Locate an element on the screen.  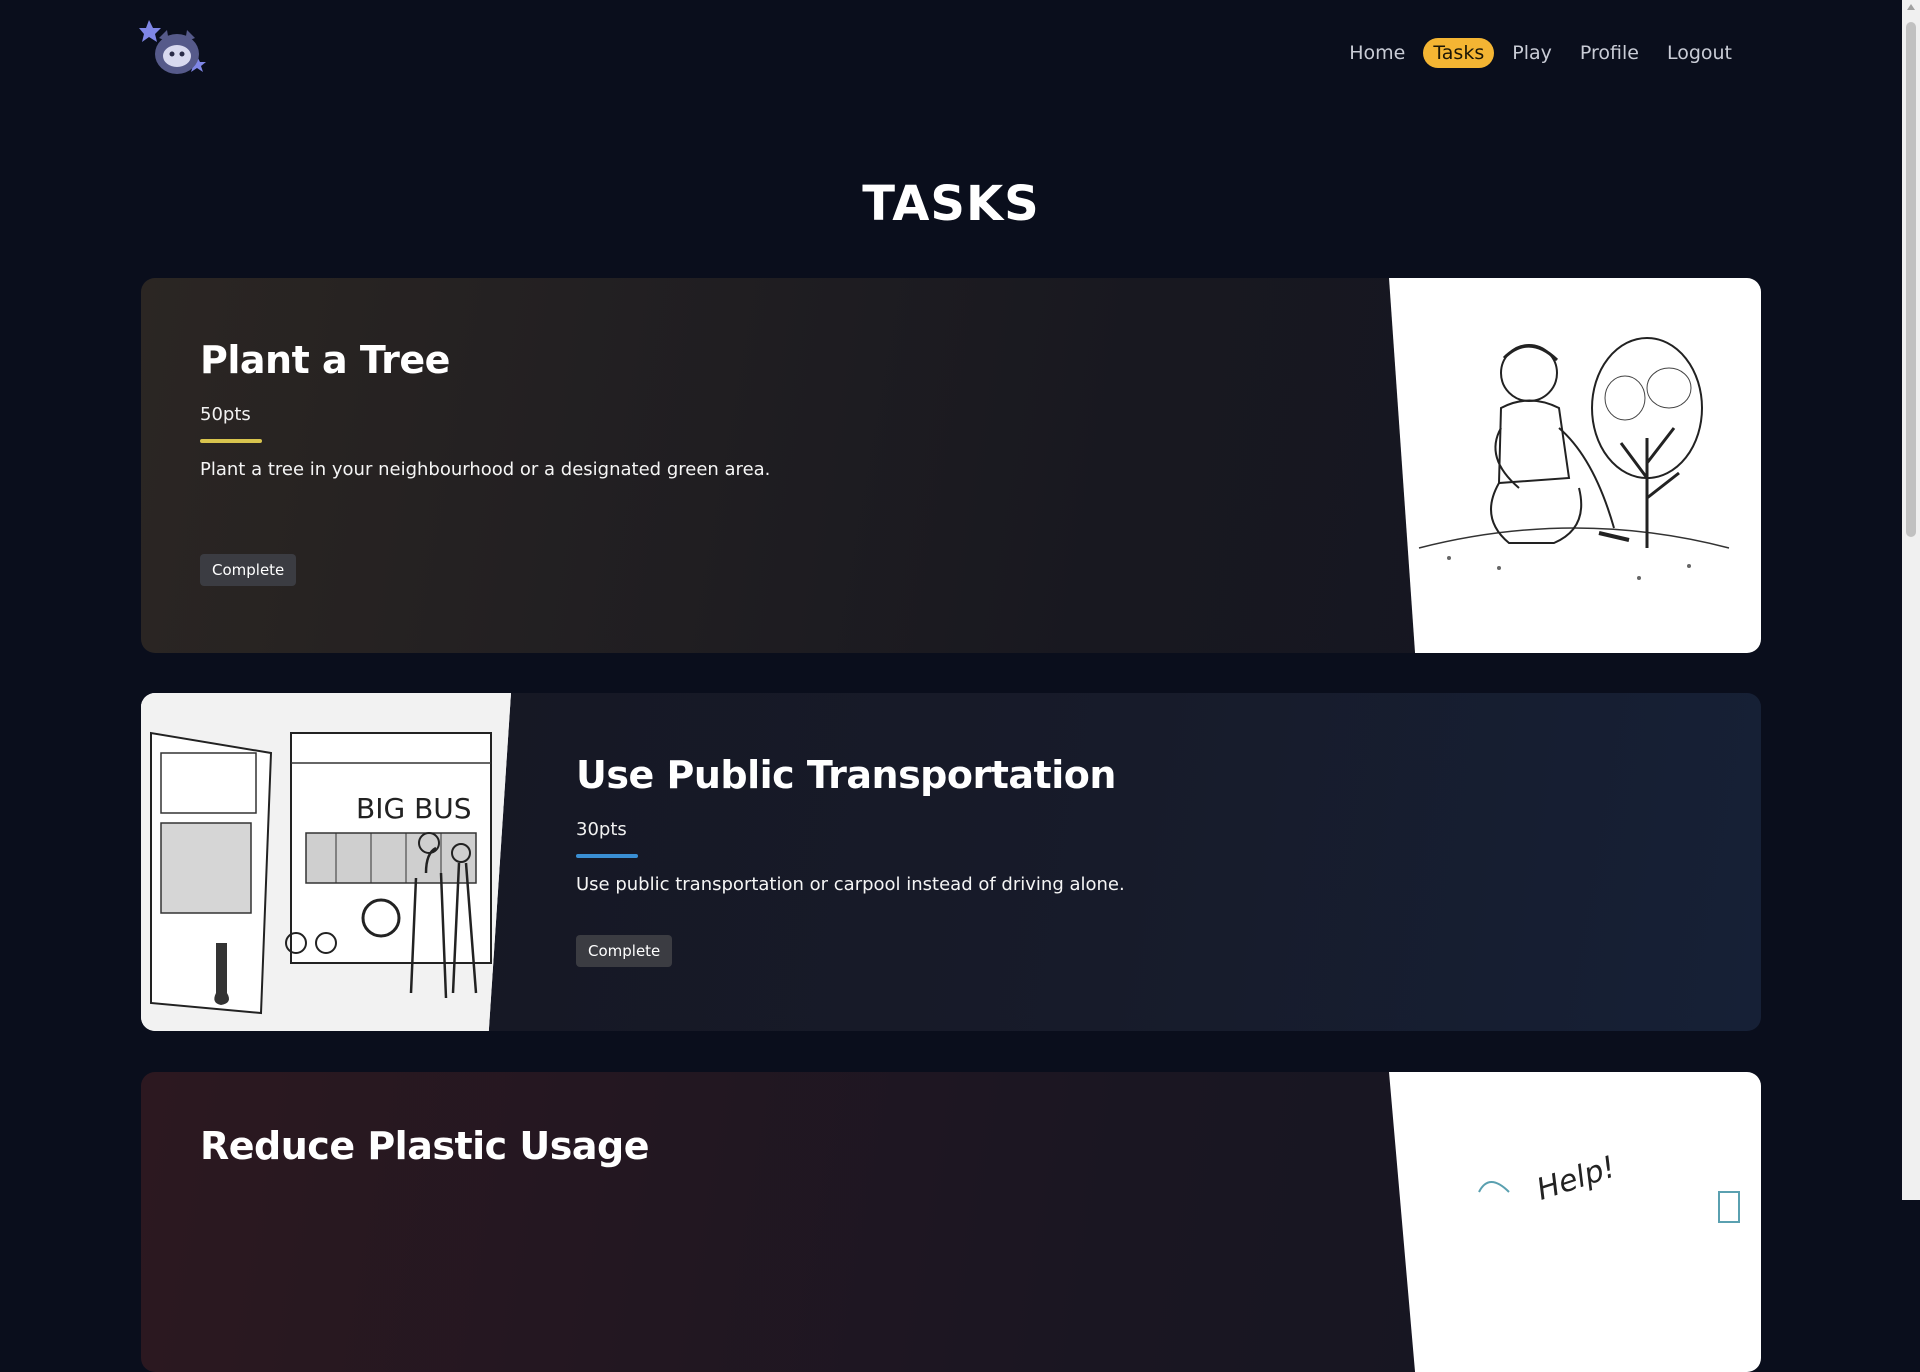
nav-logout: Logout is located at coordinates (1699, 53).